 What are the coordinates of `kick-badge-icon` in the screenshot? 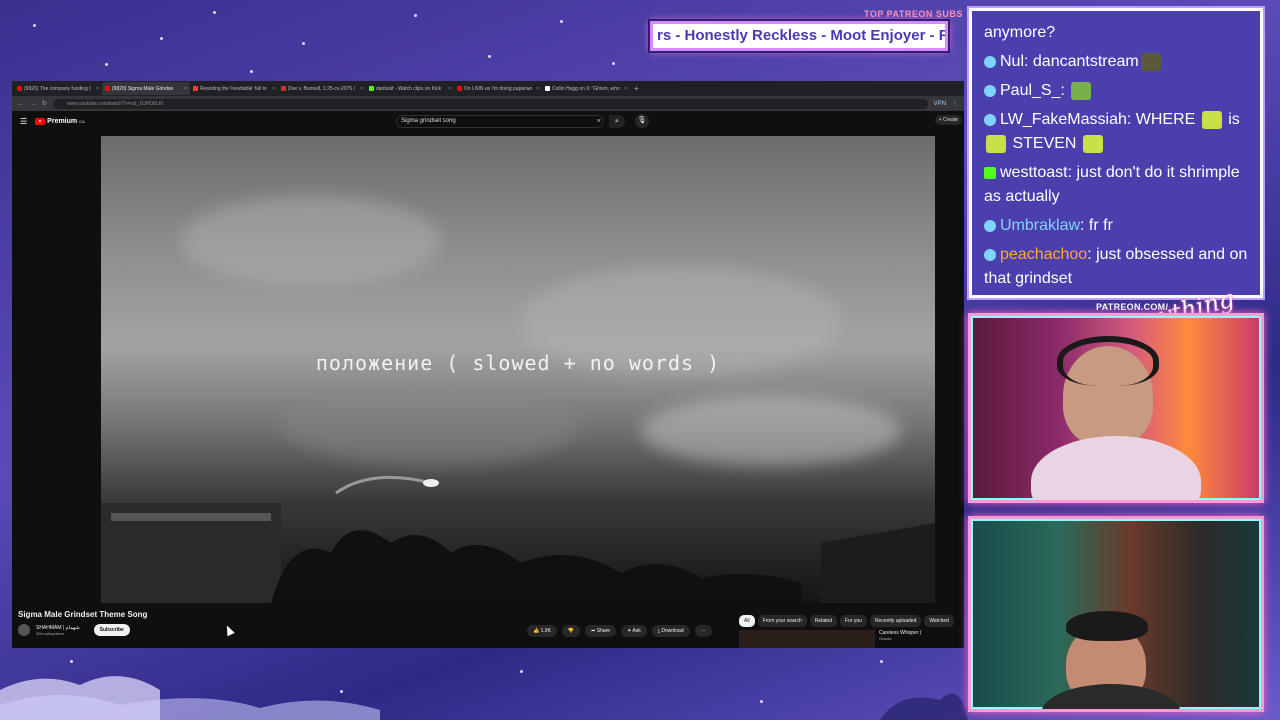 It's located at (990, 172).